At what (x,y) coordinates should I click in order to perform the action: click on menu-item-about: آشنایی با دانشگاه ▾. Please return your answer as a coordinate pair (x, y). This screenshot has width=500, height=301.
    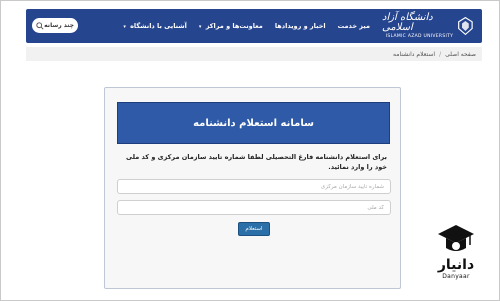
    Looking at the image, I should click on (155, 26).